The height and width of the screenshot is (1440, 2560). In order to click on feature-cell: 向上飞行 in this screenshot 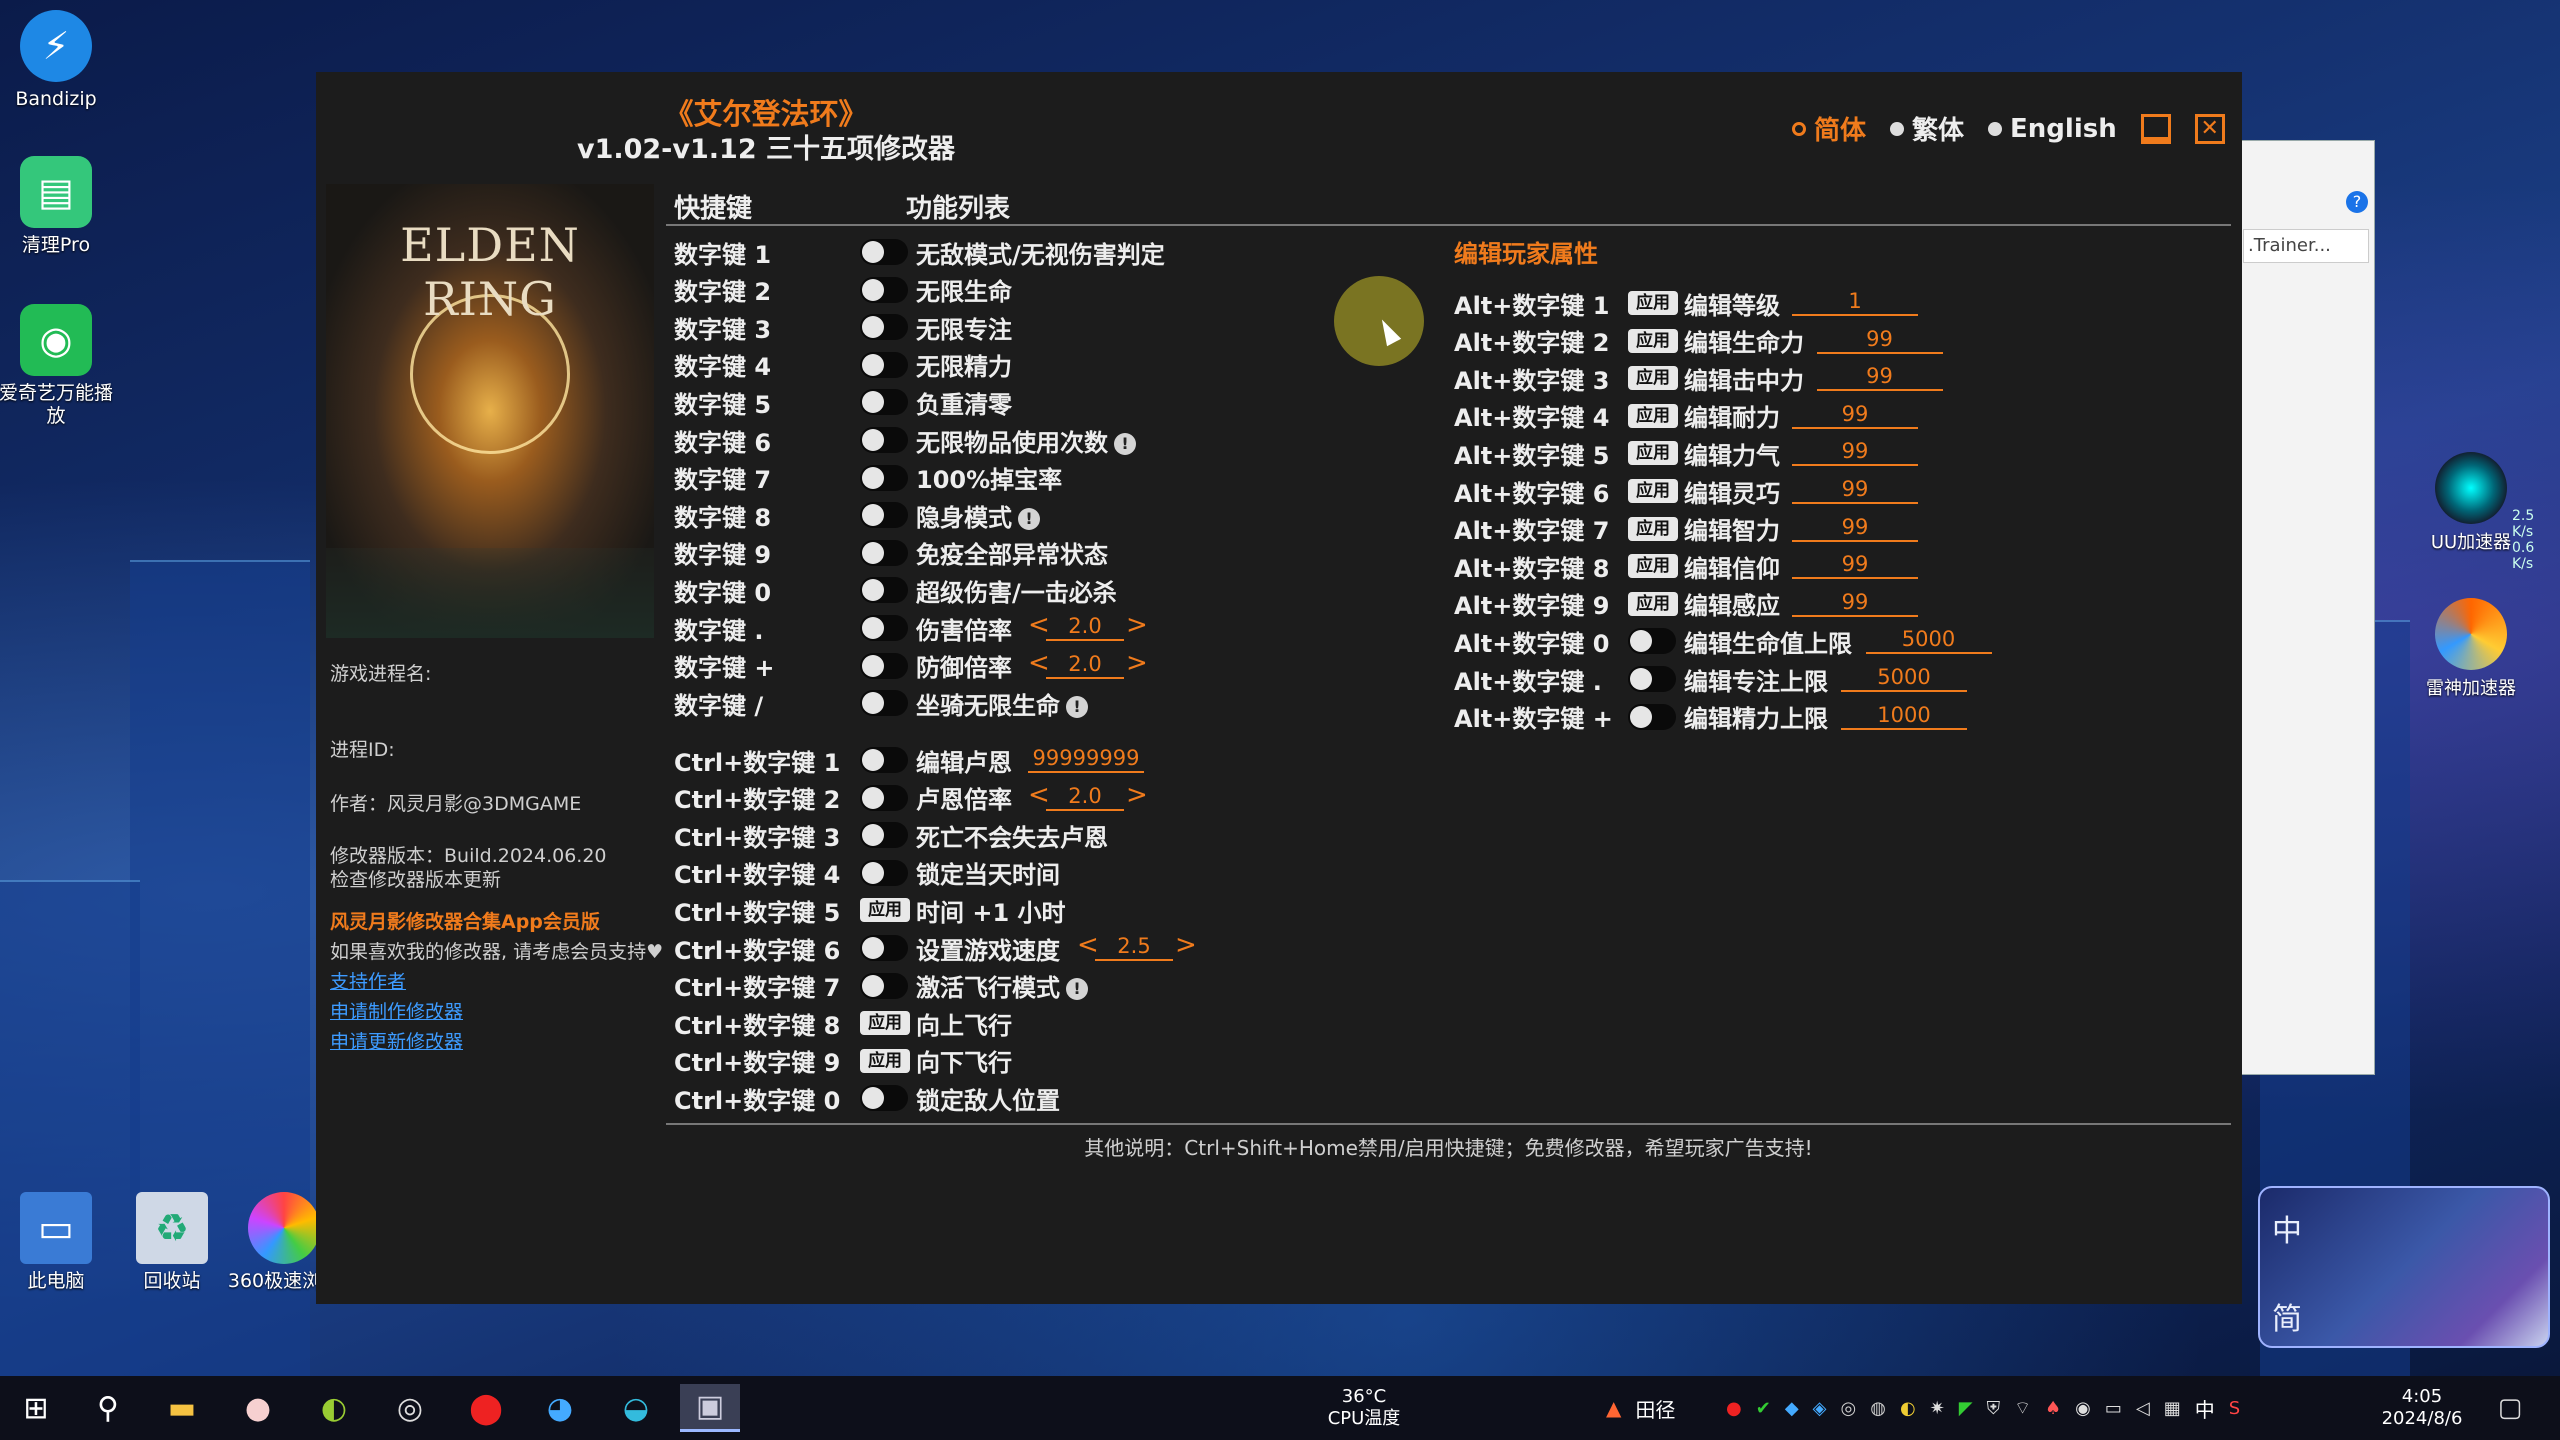, I will do `click(964, 1023)`.